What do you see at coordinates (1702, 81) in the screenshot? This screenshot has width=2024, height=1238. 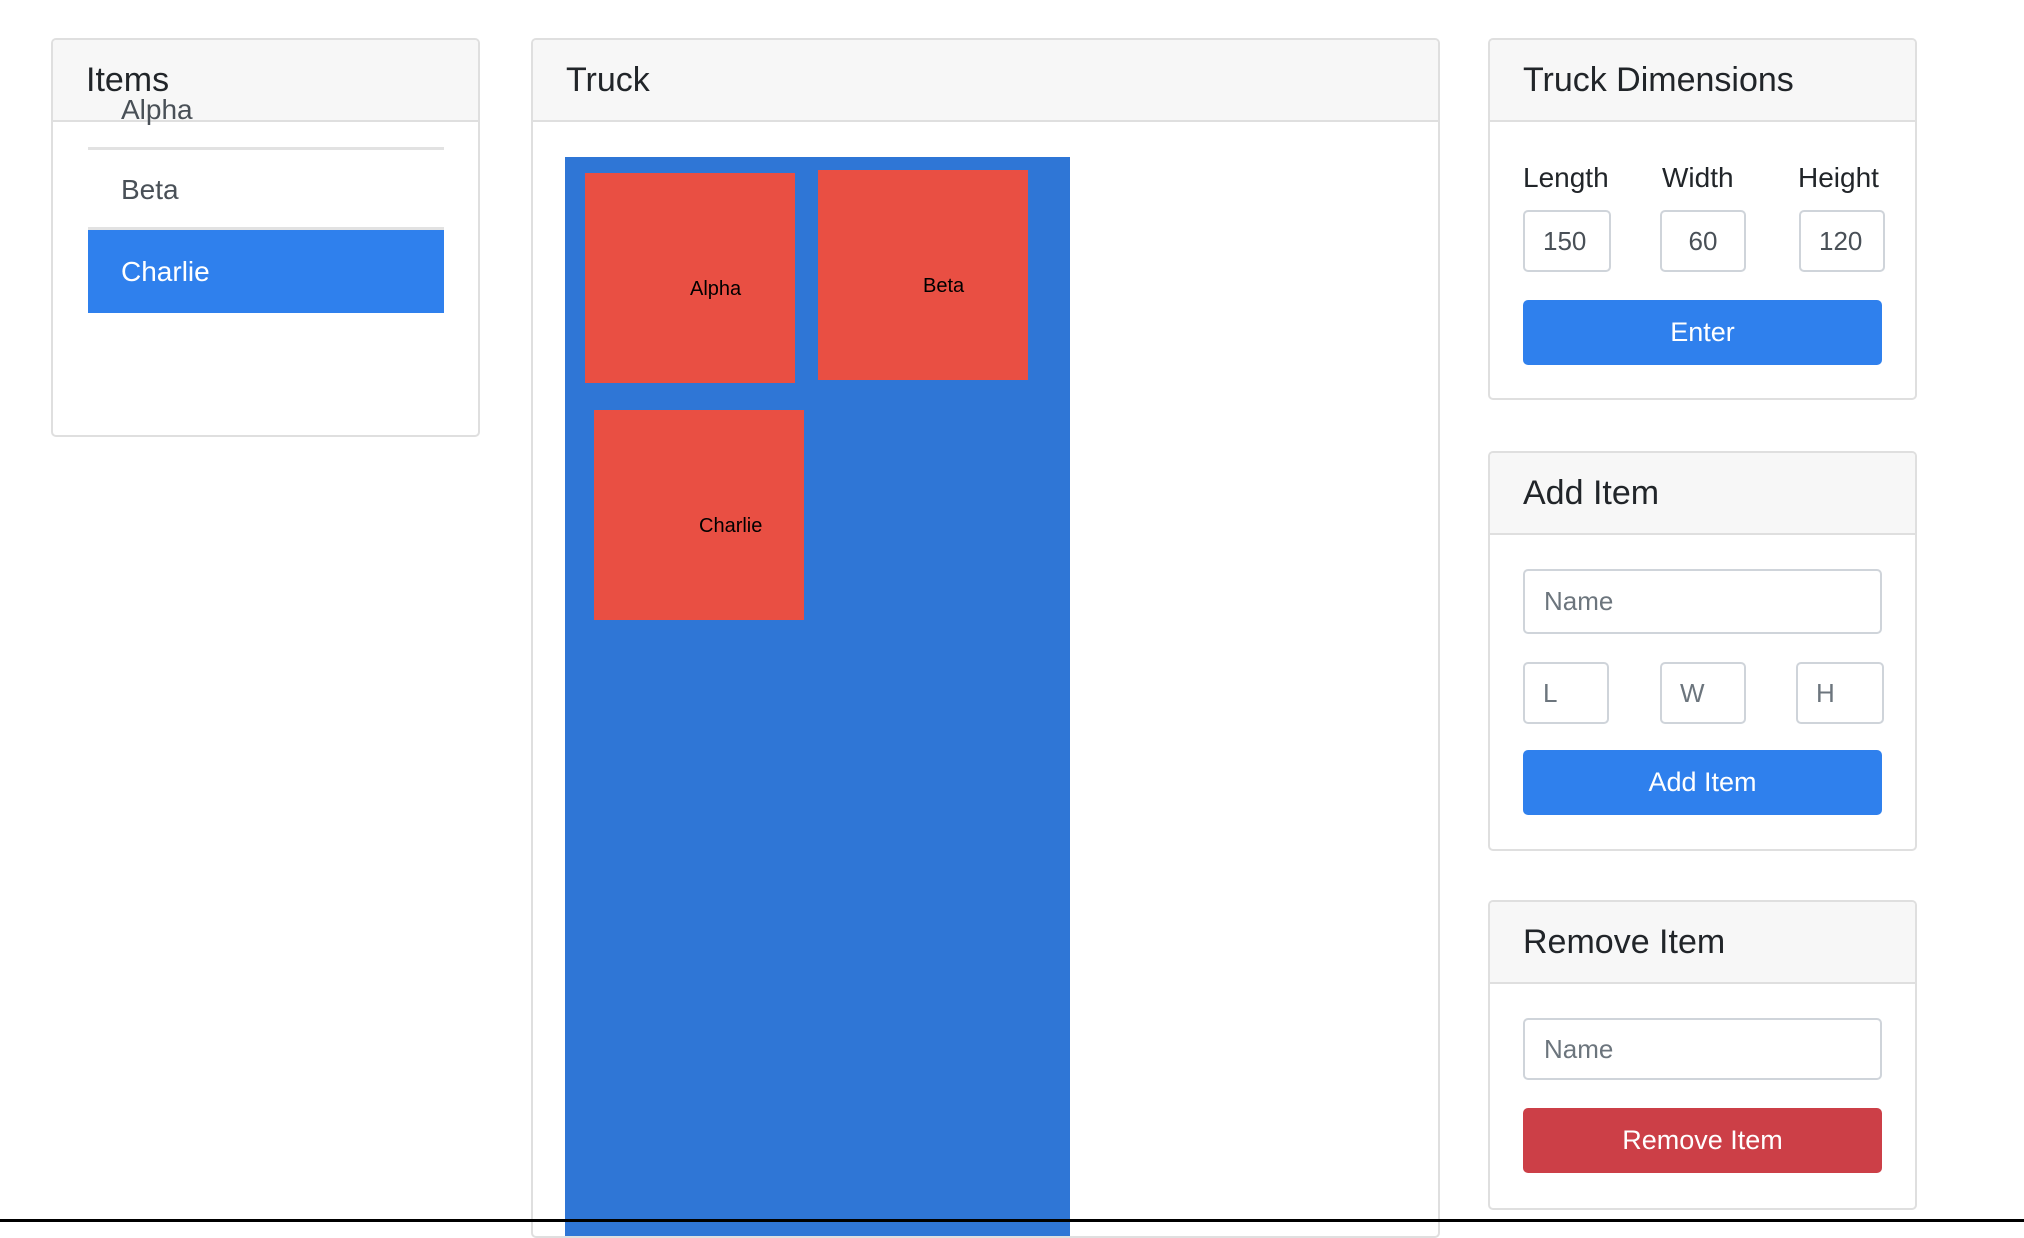 I see `truck-dimensions-title: Truck Dimensions` at bounding box center [1702, 81].